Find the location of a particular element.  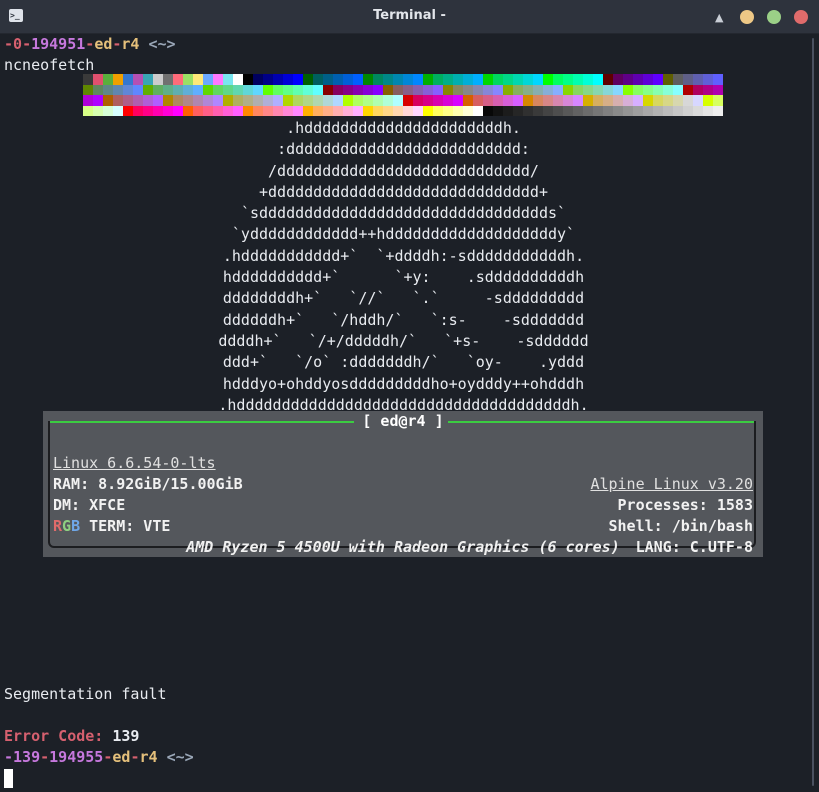

scrollbar-thumb is located at coordinates (813, 412).